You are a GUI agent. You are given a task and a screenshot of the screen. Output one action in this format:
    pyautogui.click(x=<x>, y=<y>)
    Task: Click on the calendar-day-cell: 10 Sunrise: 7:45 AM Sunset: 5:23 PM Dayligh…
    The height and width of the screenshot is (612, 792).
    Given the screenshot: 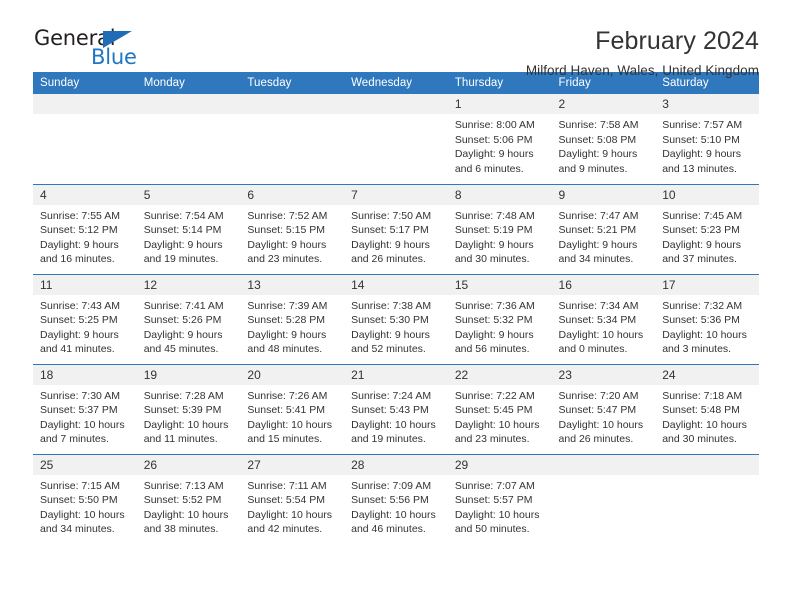 What is the action you would take?
    pyautogui.click(x=707, y=228)
    